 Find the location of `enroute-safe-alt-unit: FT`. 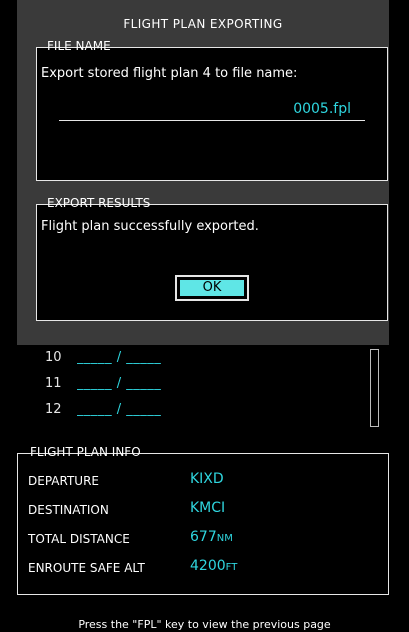

enroute-safe-alt-unit: FT is located at coordinates (231, 567).